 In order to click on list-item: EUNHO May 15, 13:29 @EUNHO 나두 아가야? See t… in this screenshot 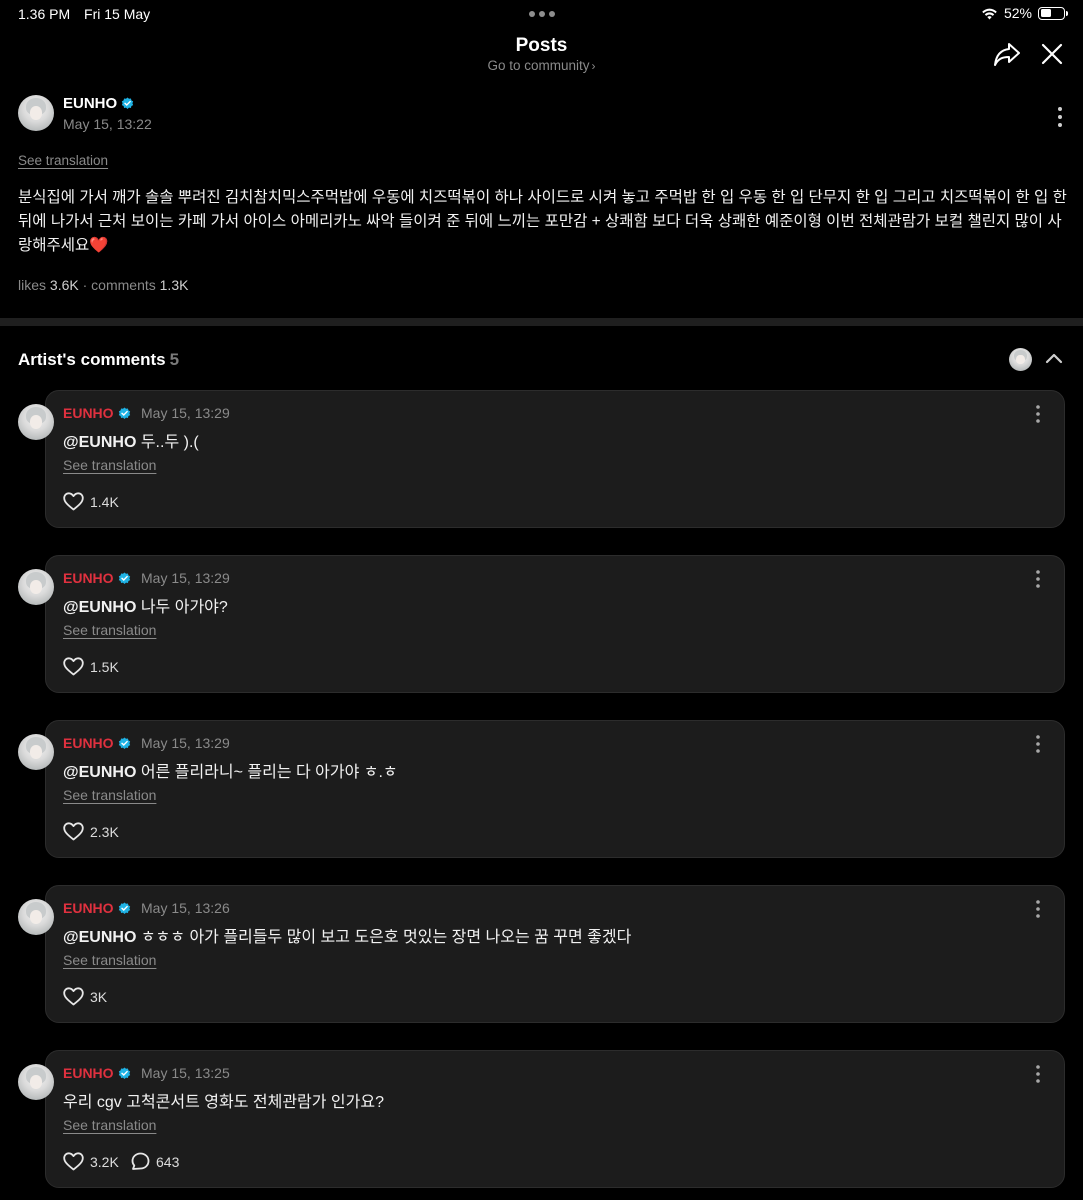, I will do `click(541, 625)`.